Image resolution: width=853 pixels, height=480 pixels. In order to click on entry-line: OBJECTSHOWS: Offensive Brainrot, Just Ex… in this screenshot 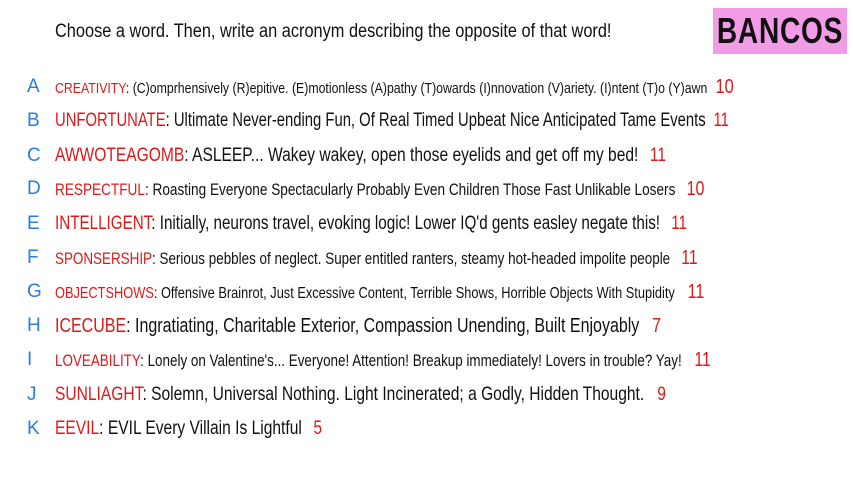, I will do `click(379, 292)`.